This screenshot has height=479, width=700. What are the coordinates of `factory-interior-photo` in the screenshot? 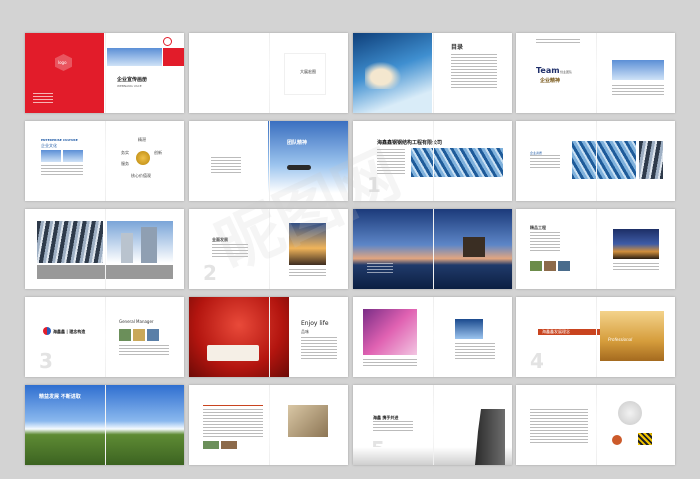 It's located at (457, 162).